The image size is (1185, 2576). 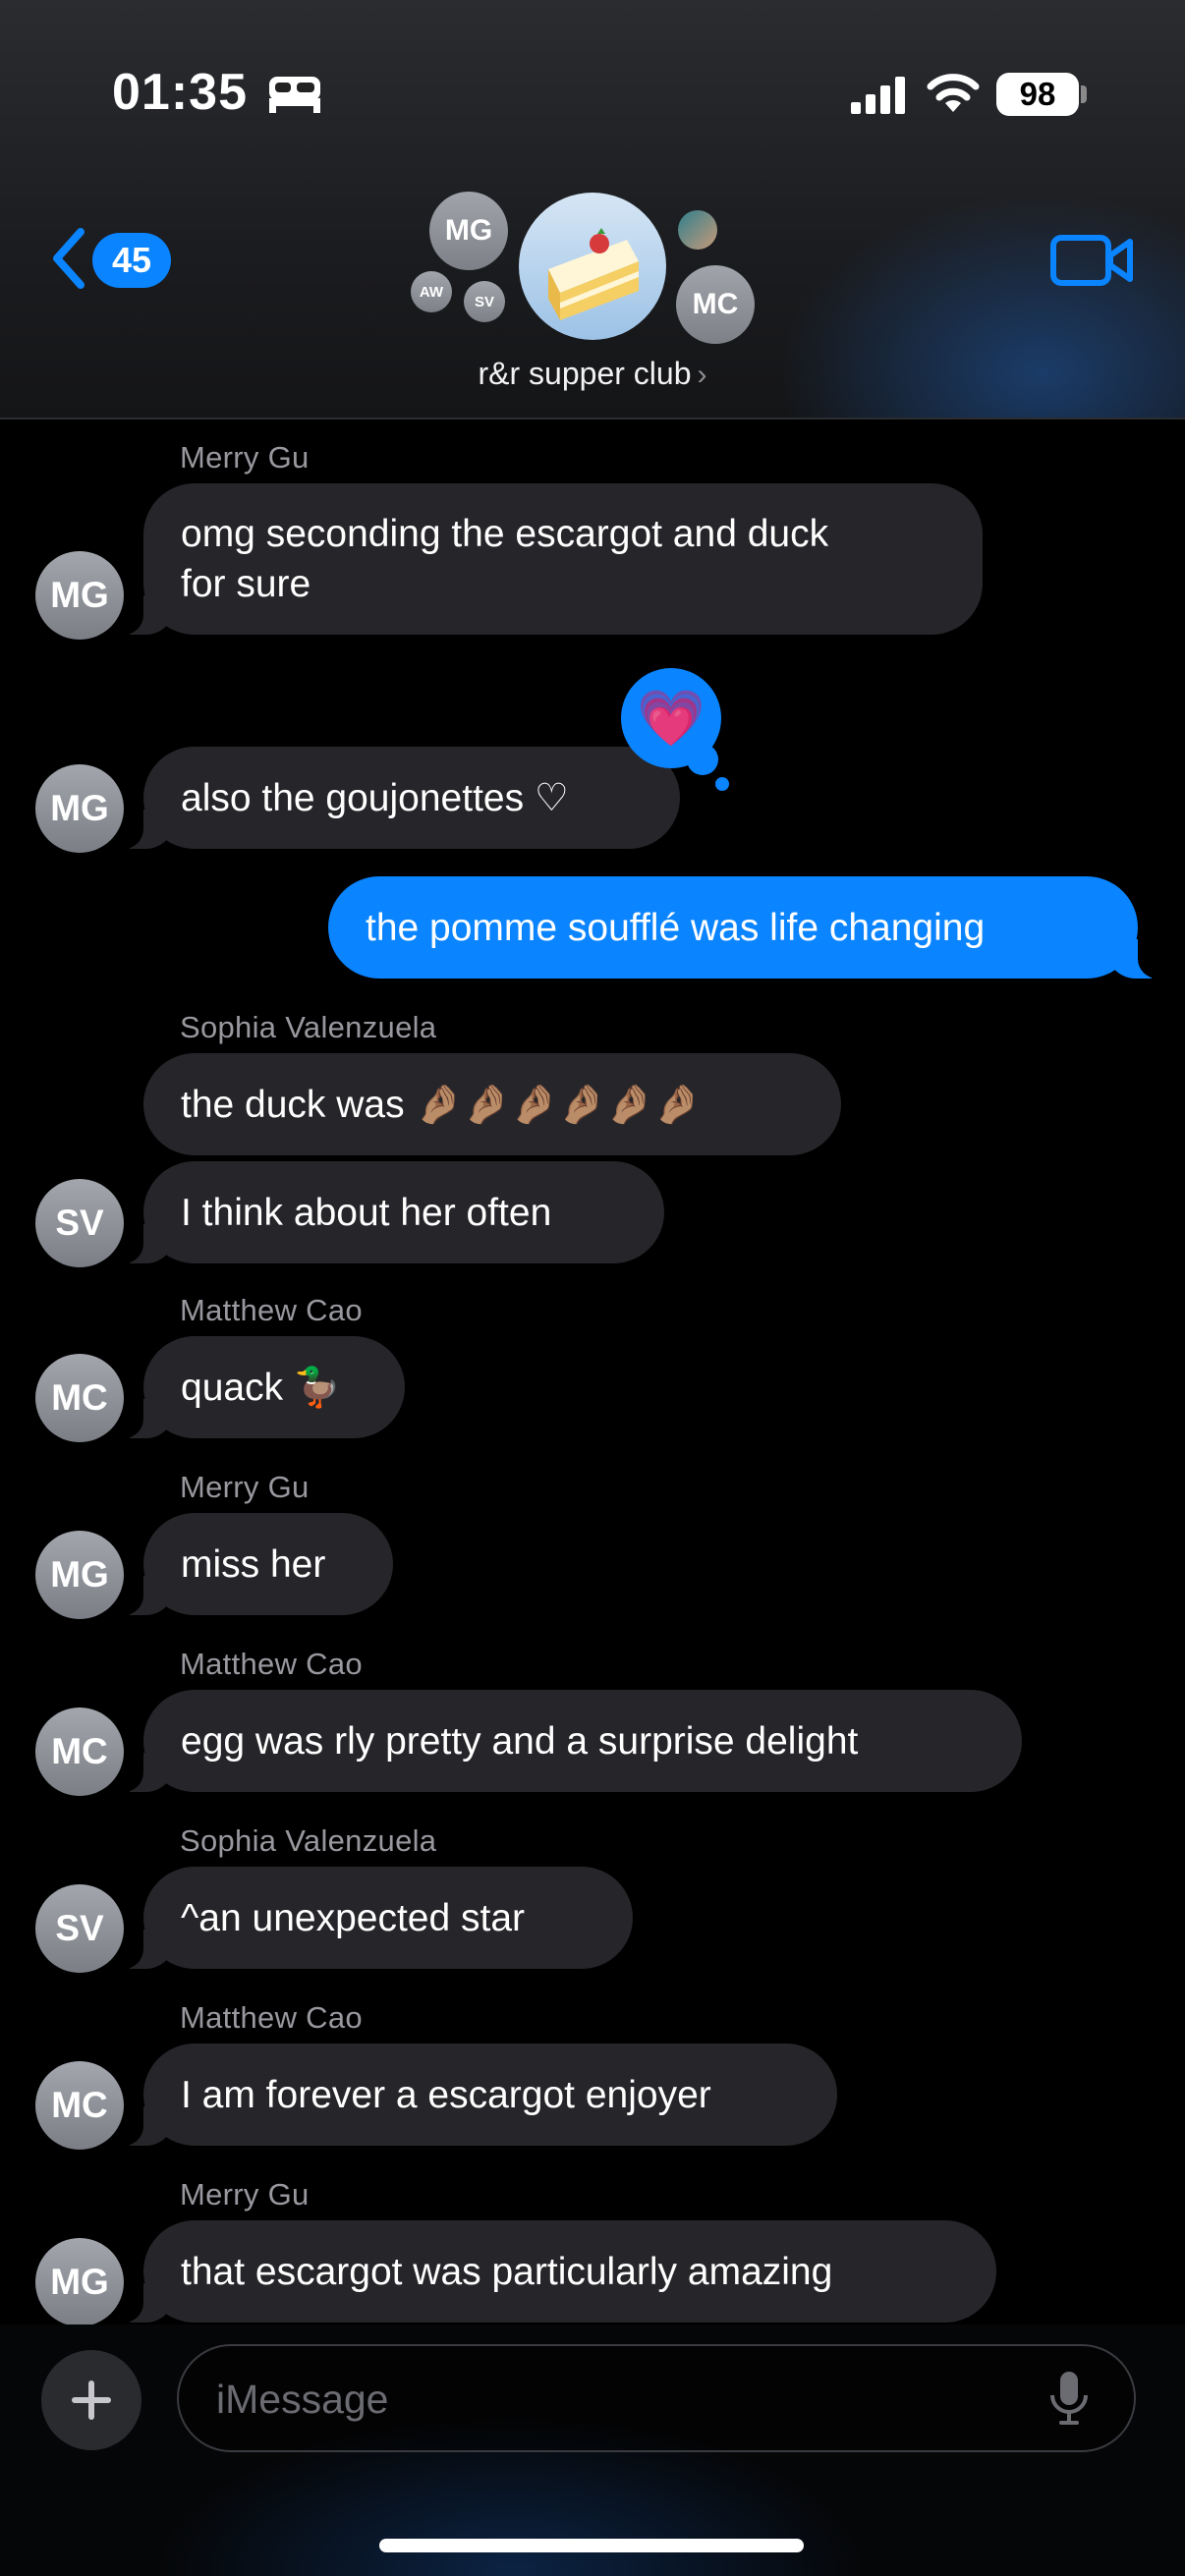 What do you see at coordinates (585, 373) in the screenshot?
I see `group-name: r&r supper club` at bounding box center [585, 373].